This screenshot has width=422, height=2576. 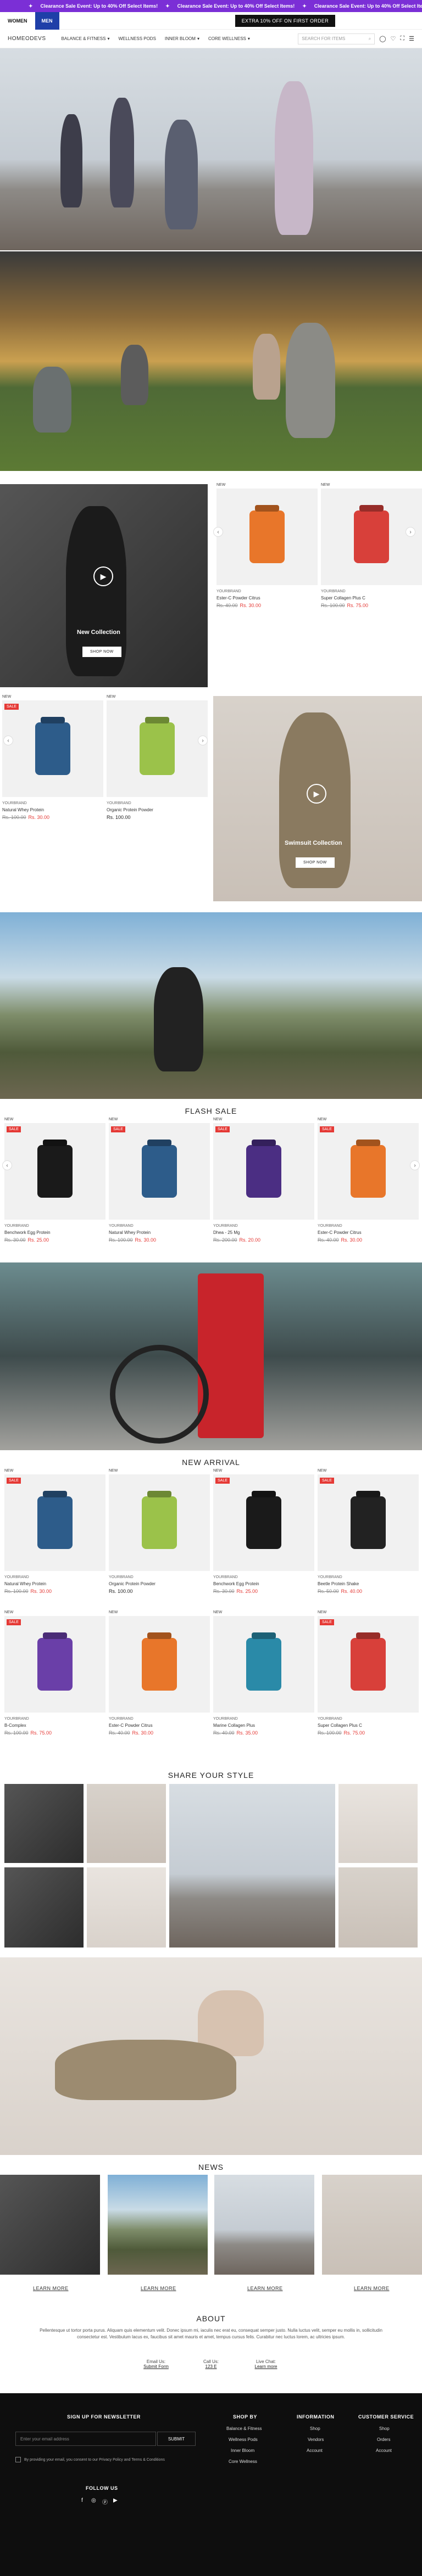 What do you see at coordinates (156, 2366) in the screenshot?
I see `contact-link: Submit Form` at bounding box center [156, 2366].